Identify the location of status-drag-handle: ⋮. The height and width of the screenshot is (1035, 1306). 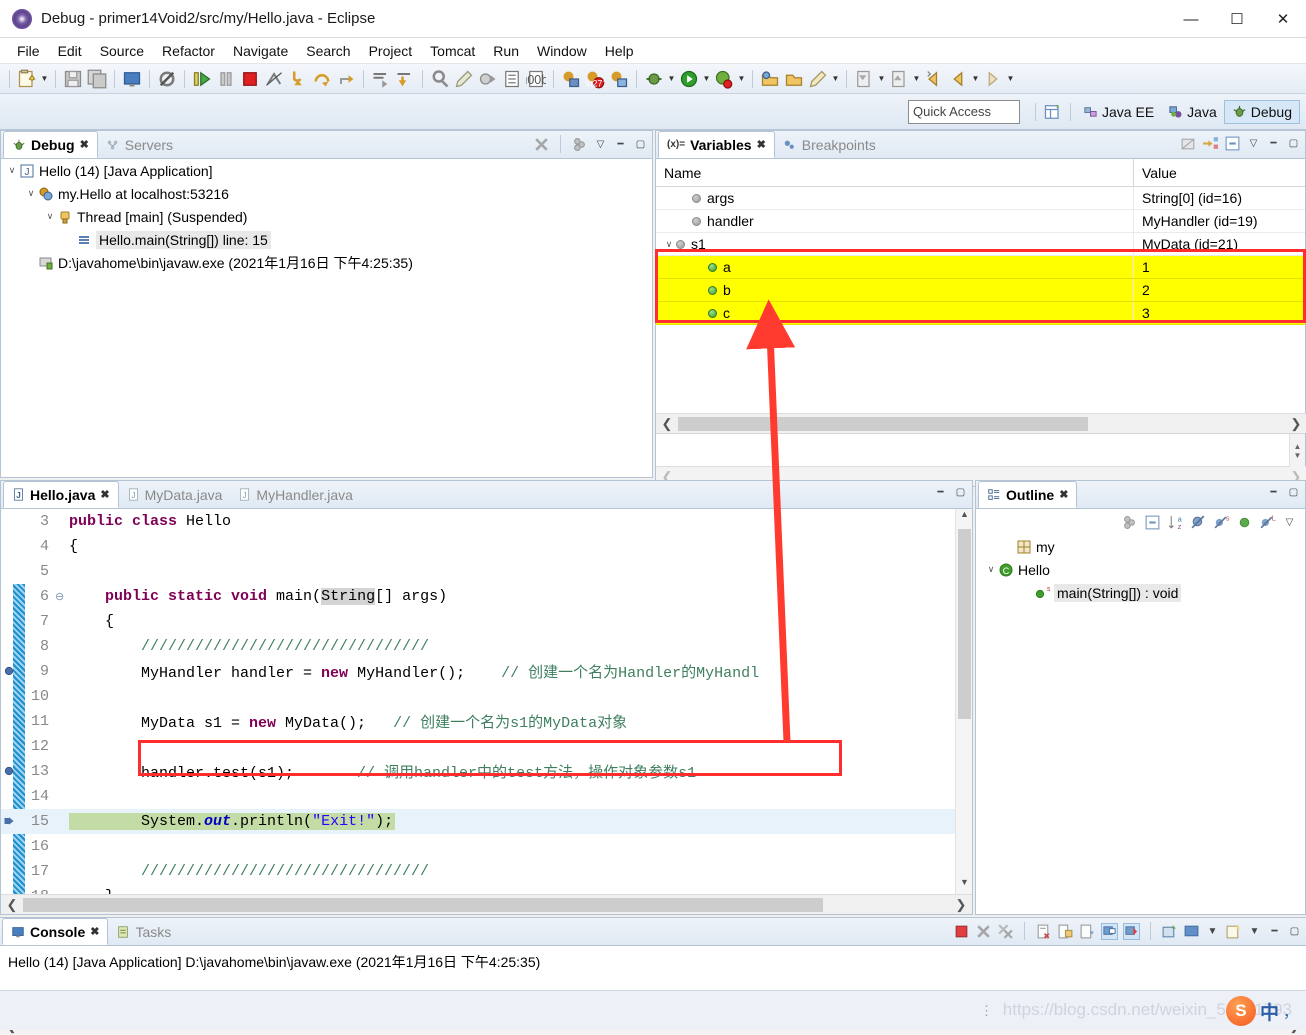
(987, 1011).